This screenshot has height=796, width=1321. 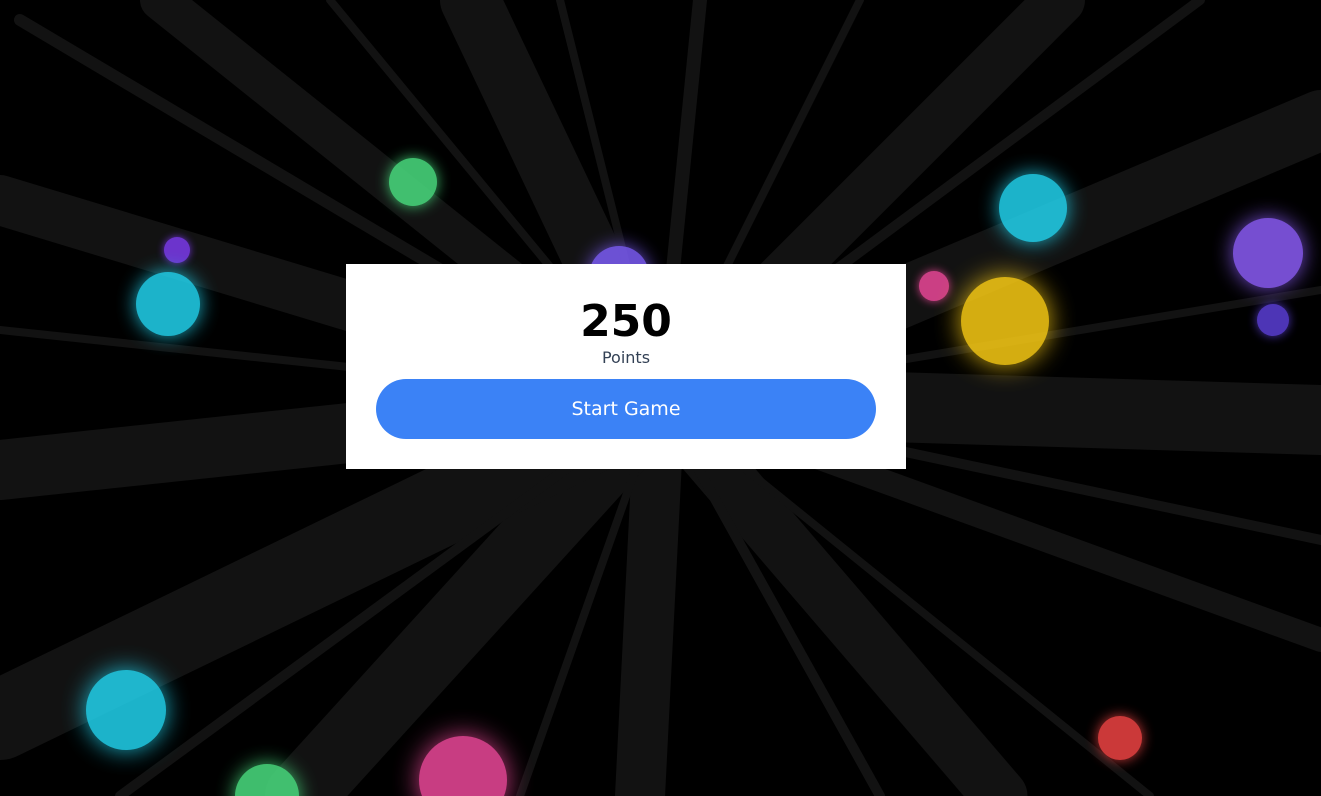 I want to click on start-game-button: Start Game, so click(x=626, y=409).